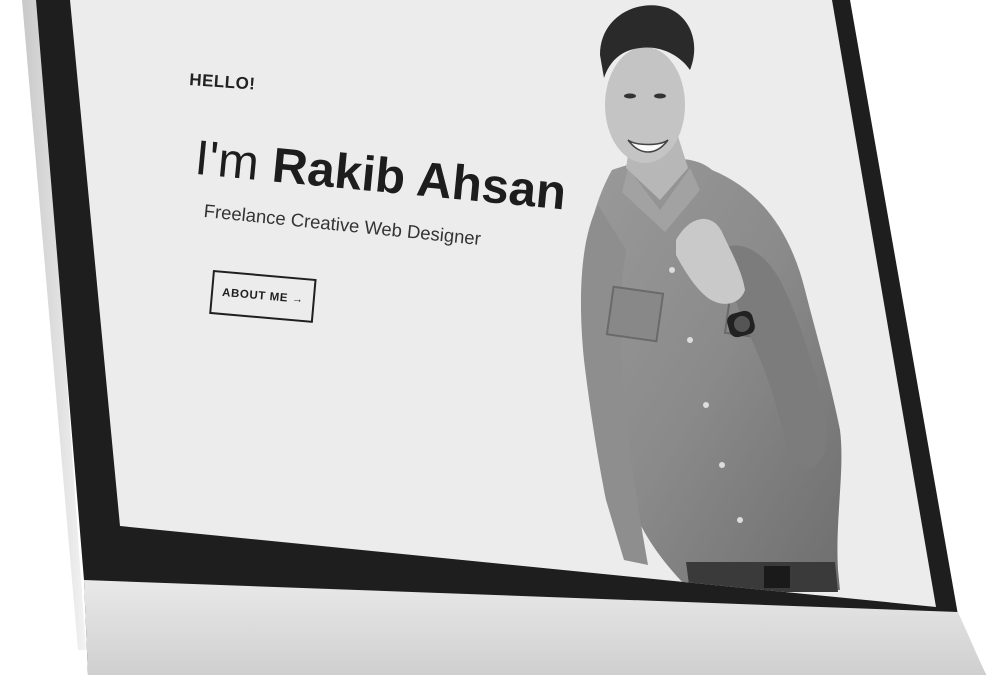 Image resolution: width=1000 pixels, height=675 pixels. I want to click on right-arrow-icon: →, so click(298, 299).